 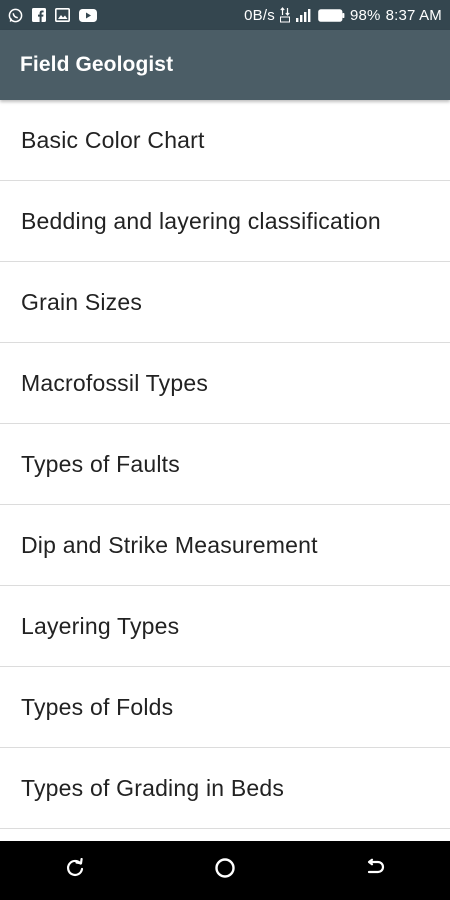 I want to click on status-bar: 0B/s 98% 8:37 AM, so click(x=225, y=15).